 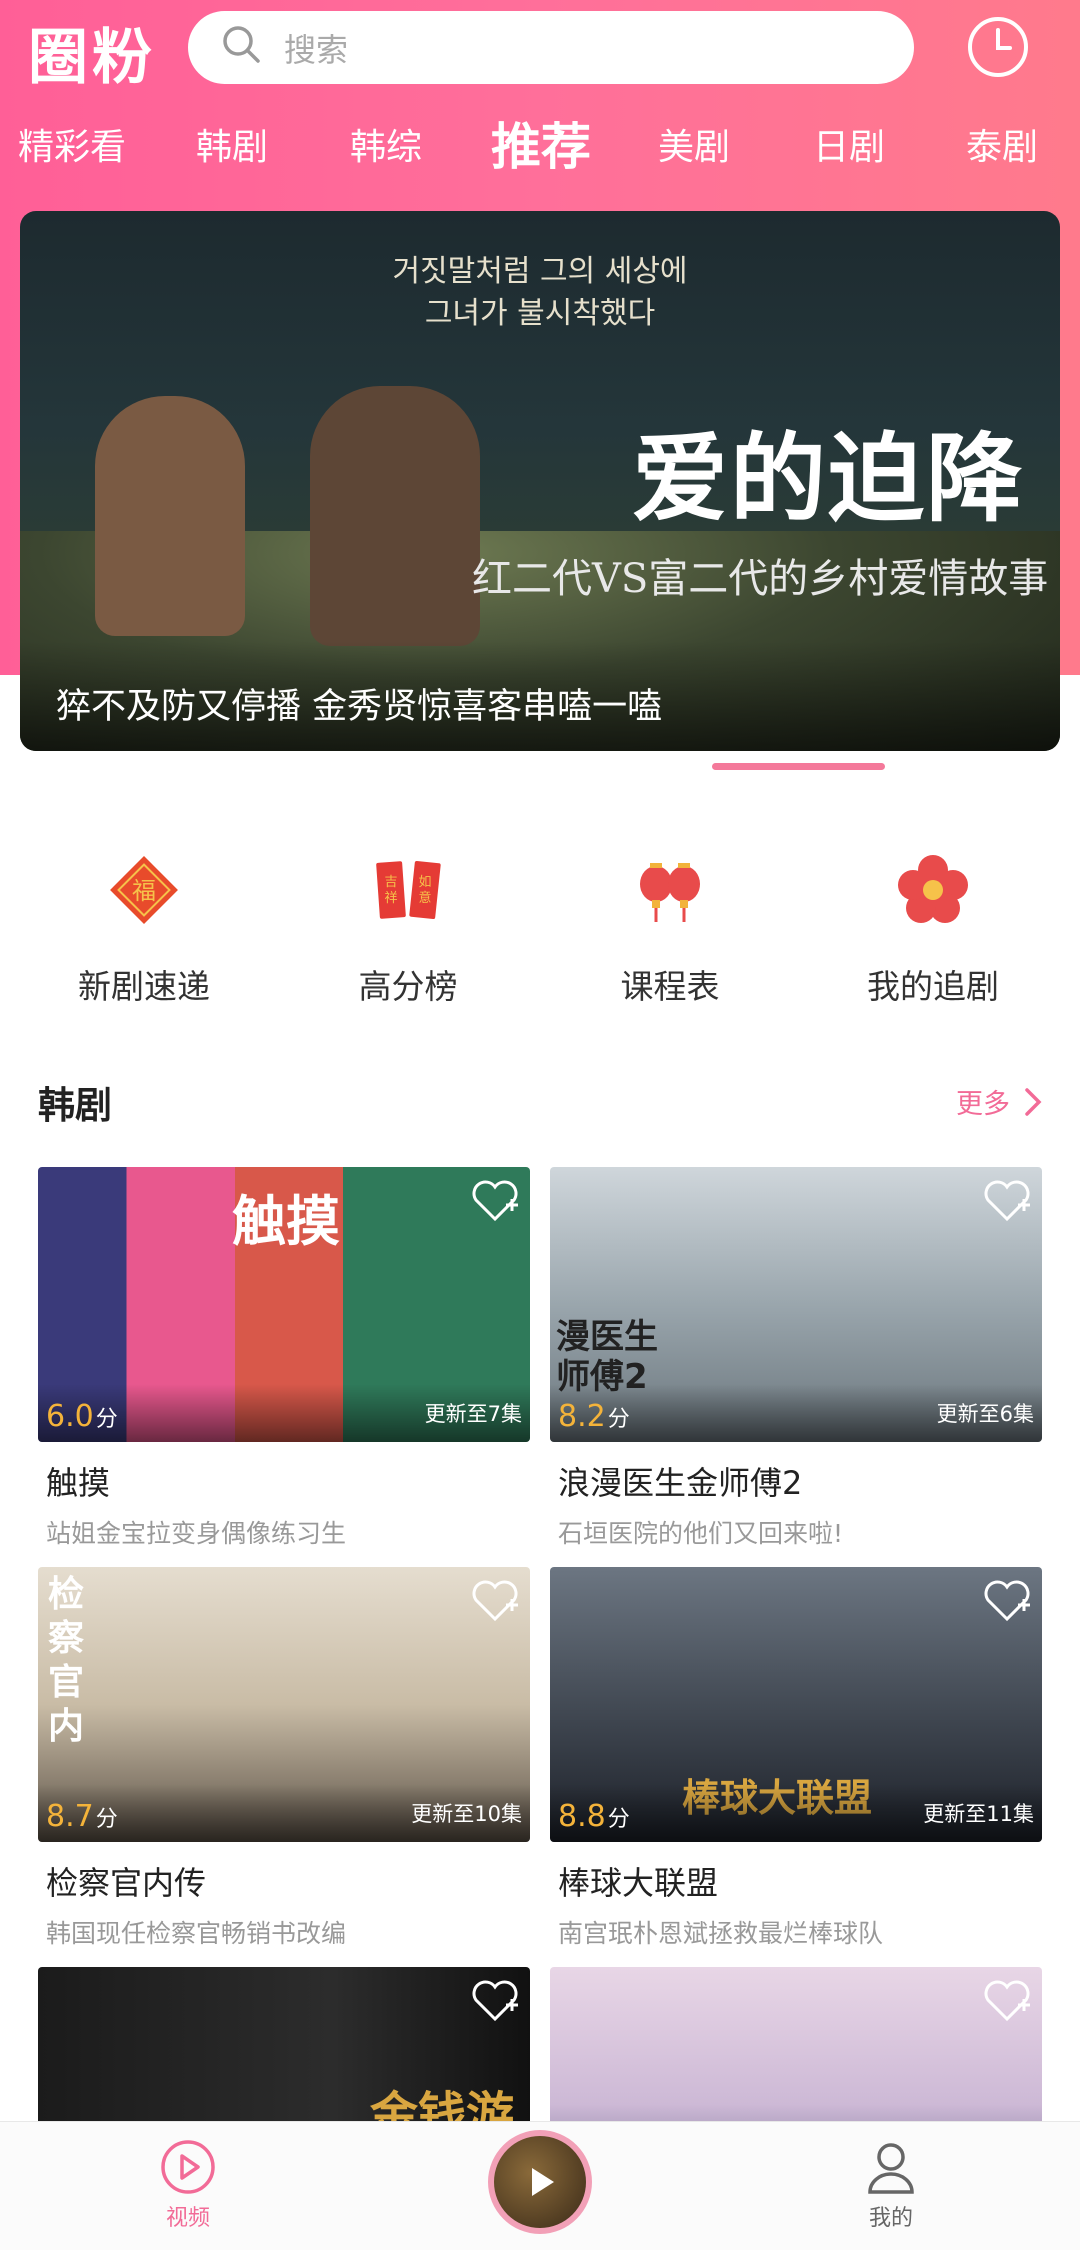 I want to click on nav-mine-label: 我的, so click(x=890, y=2218).